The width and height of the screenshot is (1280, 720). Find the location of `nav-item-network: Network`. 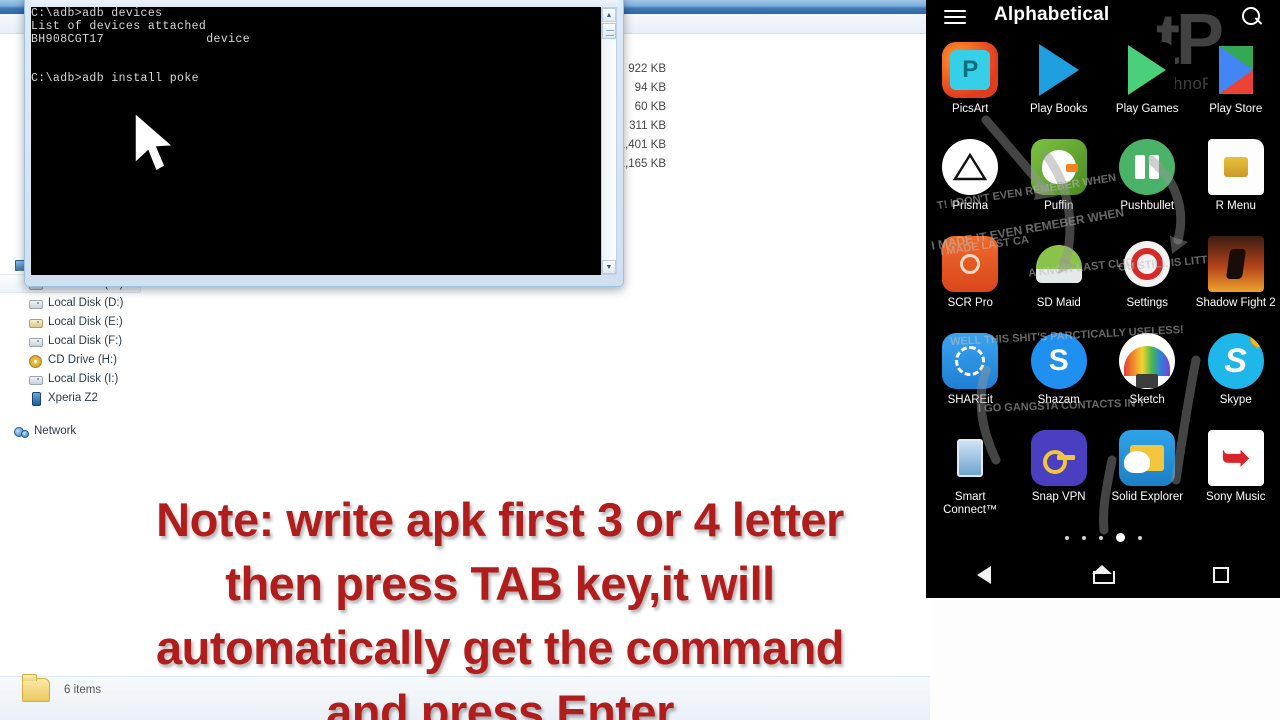

nav-item-network: Network is located at coordinates (80, 430).